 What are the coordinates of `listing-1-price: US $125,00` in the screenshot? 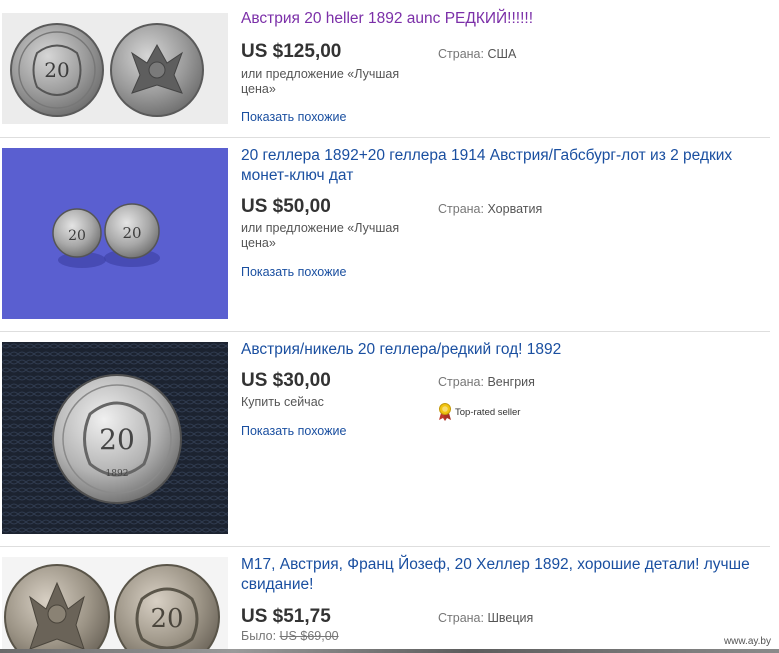 It's located at (291, 51).